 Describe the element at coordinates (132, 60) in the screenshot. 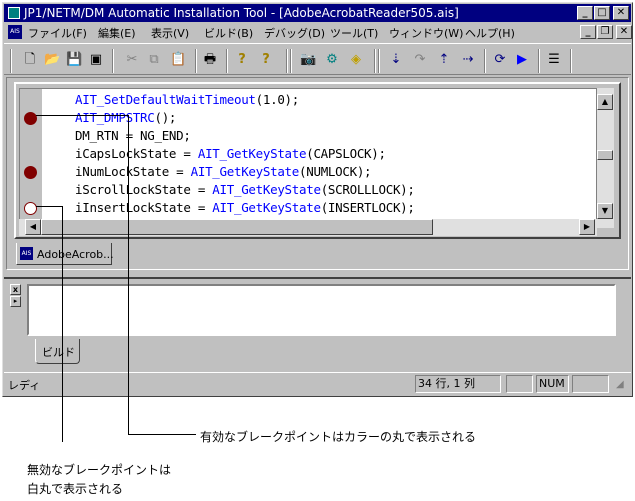

I see `cut-icon: ✂` at that location.